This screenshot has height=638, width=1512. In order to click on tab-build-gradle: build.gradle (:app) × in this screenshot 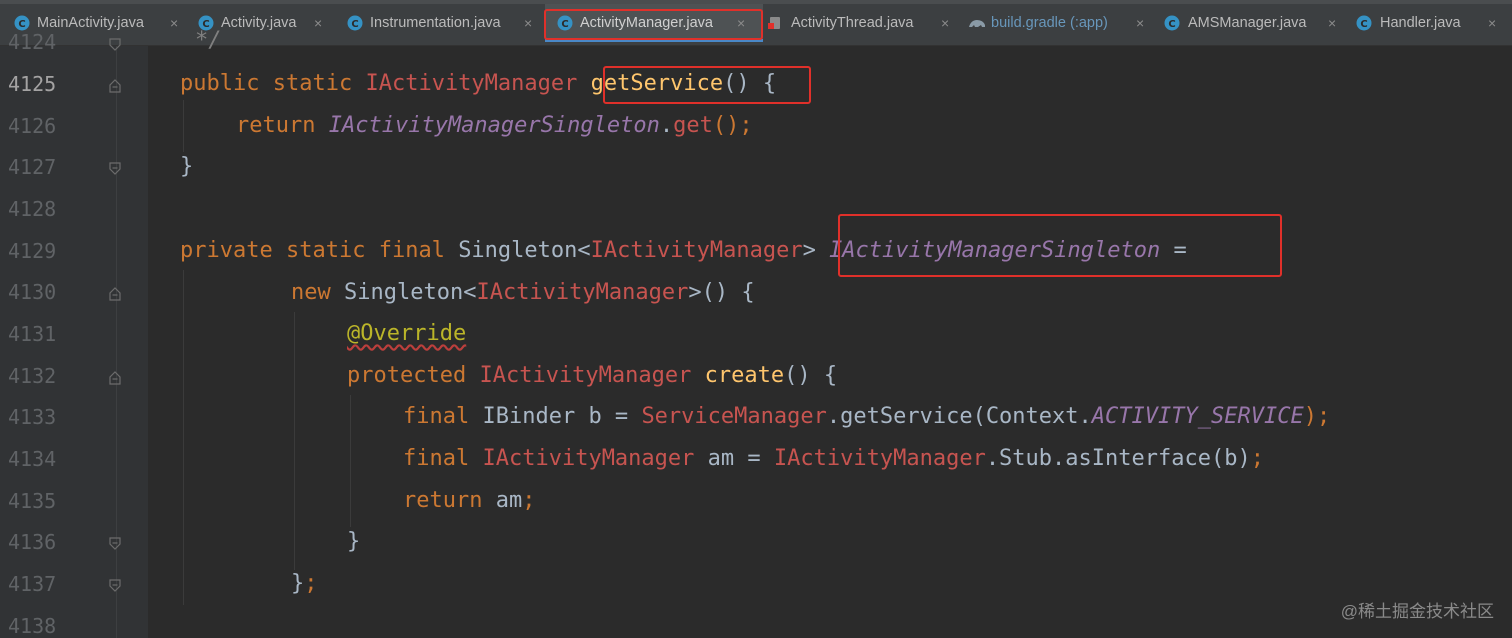, I will do `click(1060, 23)`.